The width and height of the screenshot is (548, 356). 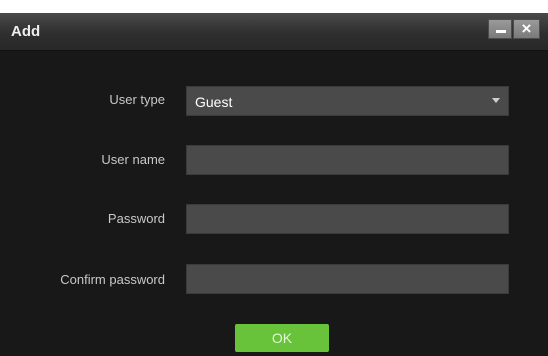 I want to click on dialog-title: Add, so click(x=26, y=31).